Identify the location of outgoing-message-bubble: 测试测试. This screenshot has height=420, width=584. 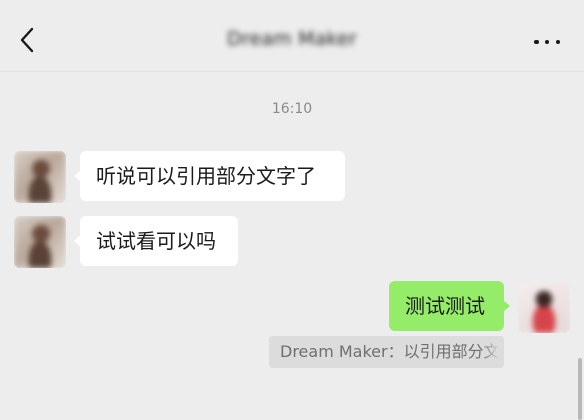
(449, 306).